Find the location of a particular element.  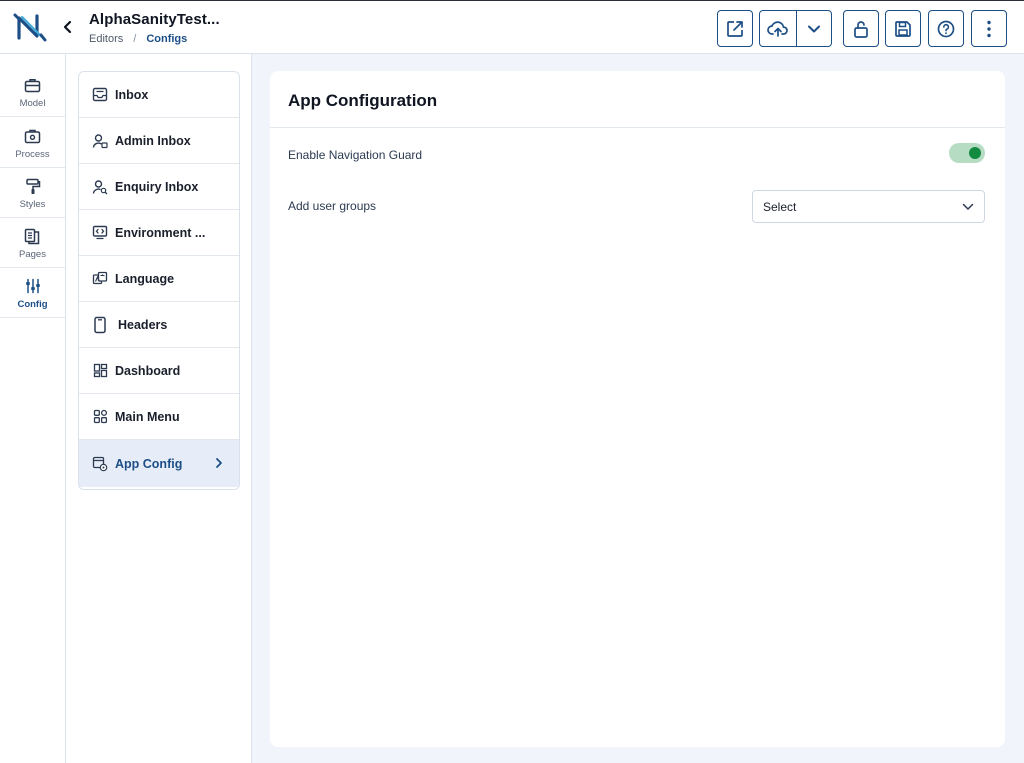

config-item-inbox: Inbox is located at coordinates (159, 95).